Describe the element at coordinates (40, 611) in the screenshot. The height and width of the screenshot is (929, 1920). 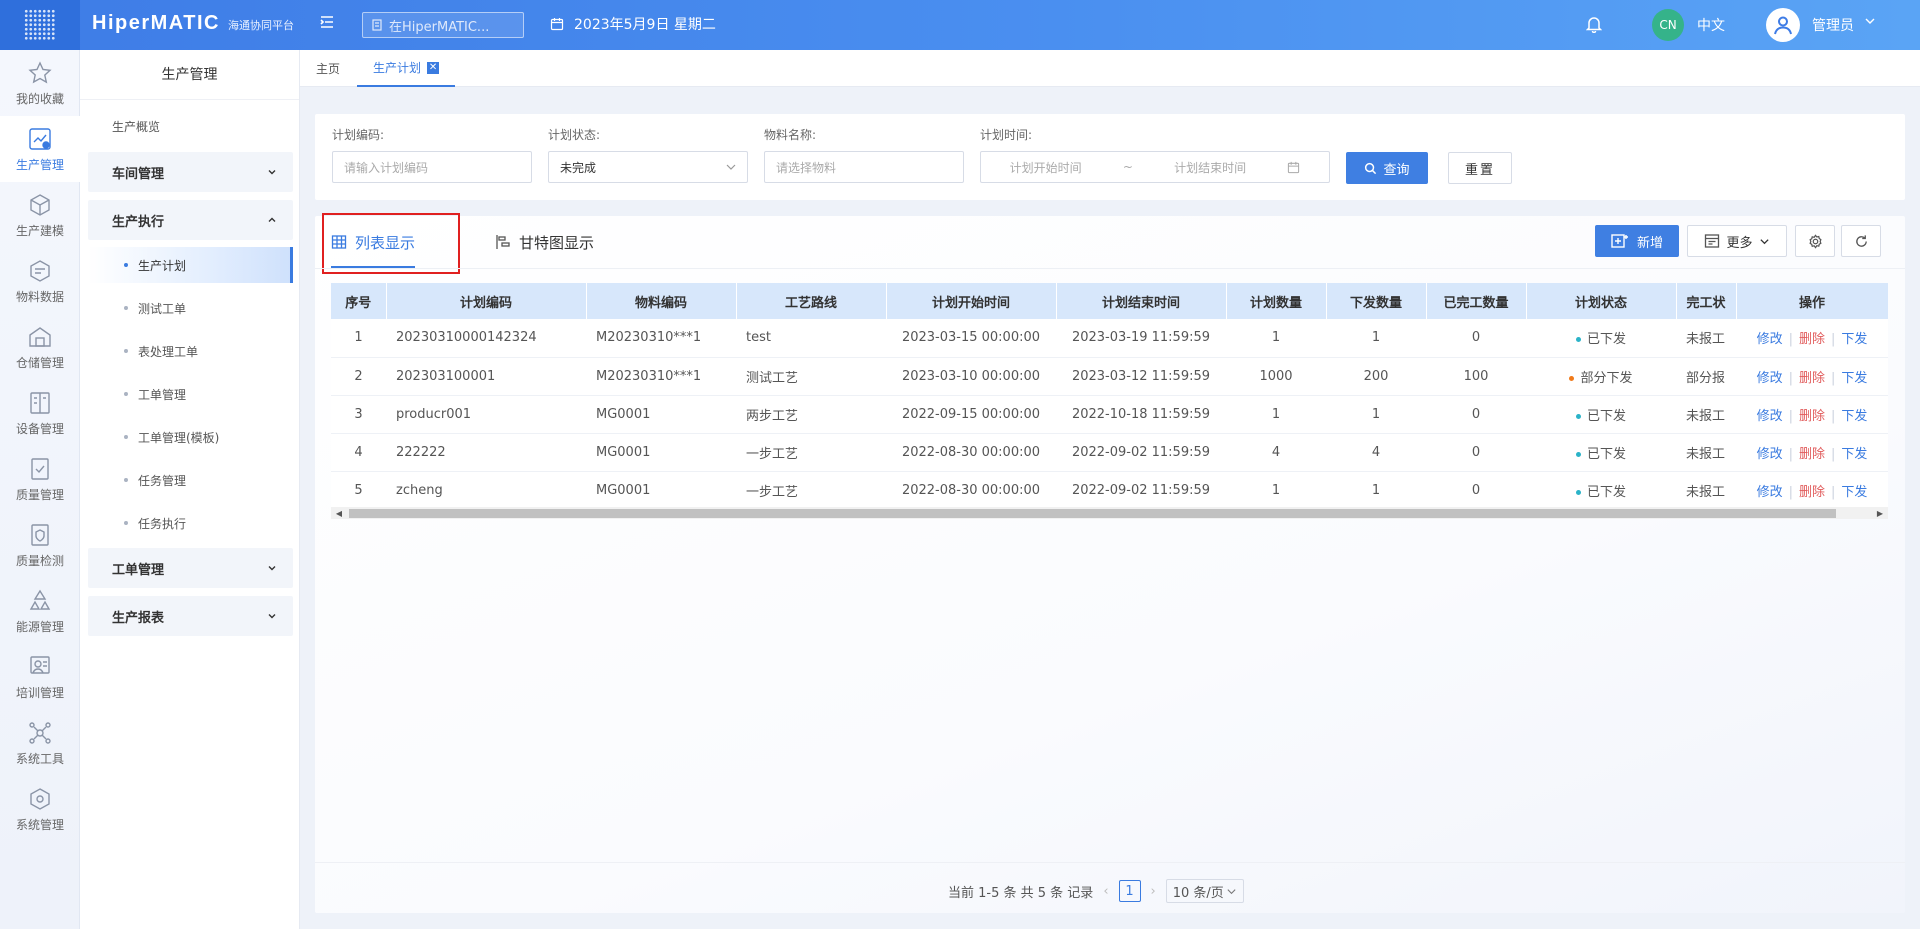
I see `module-energy: 能源管理` at that location.